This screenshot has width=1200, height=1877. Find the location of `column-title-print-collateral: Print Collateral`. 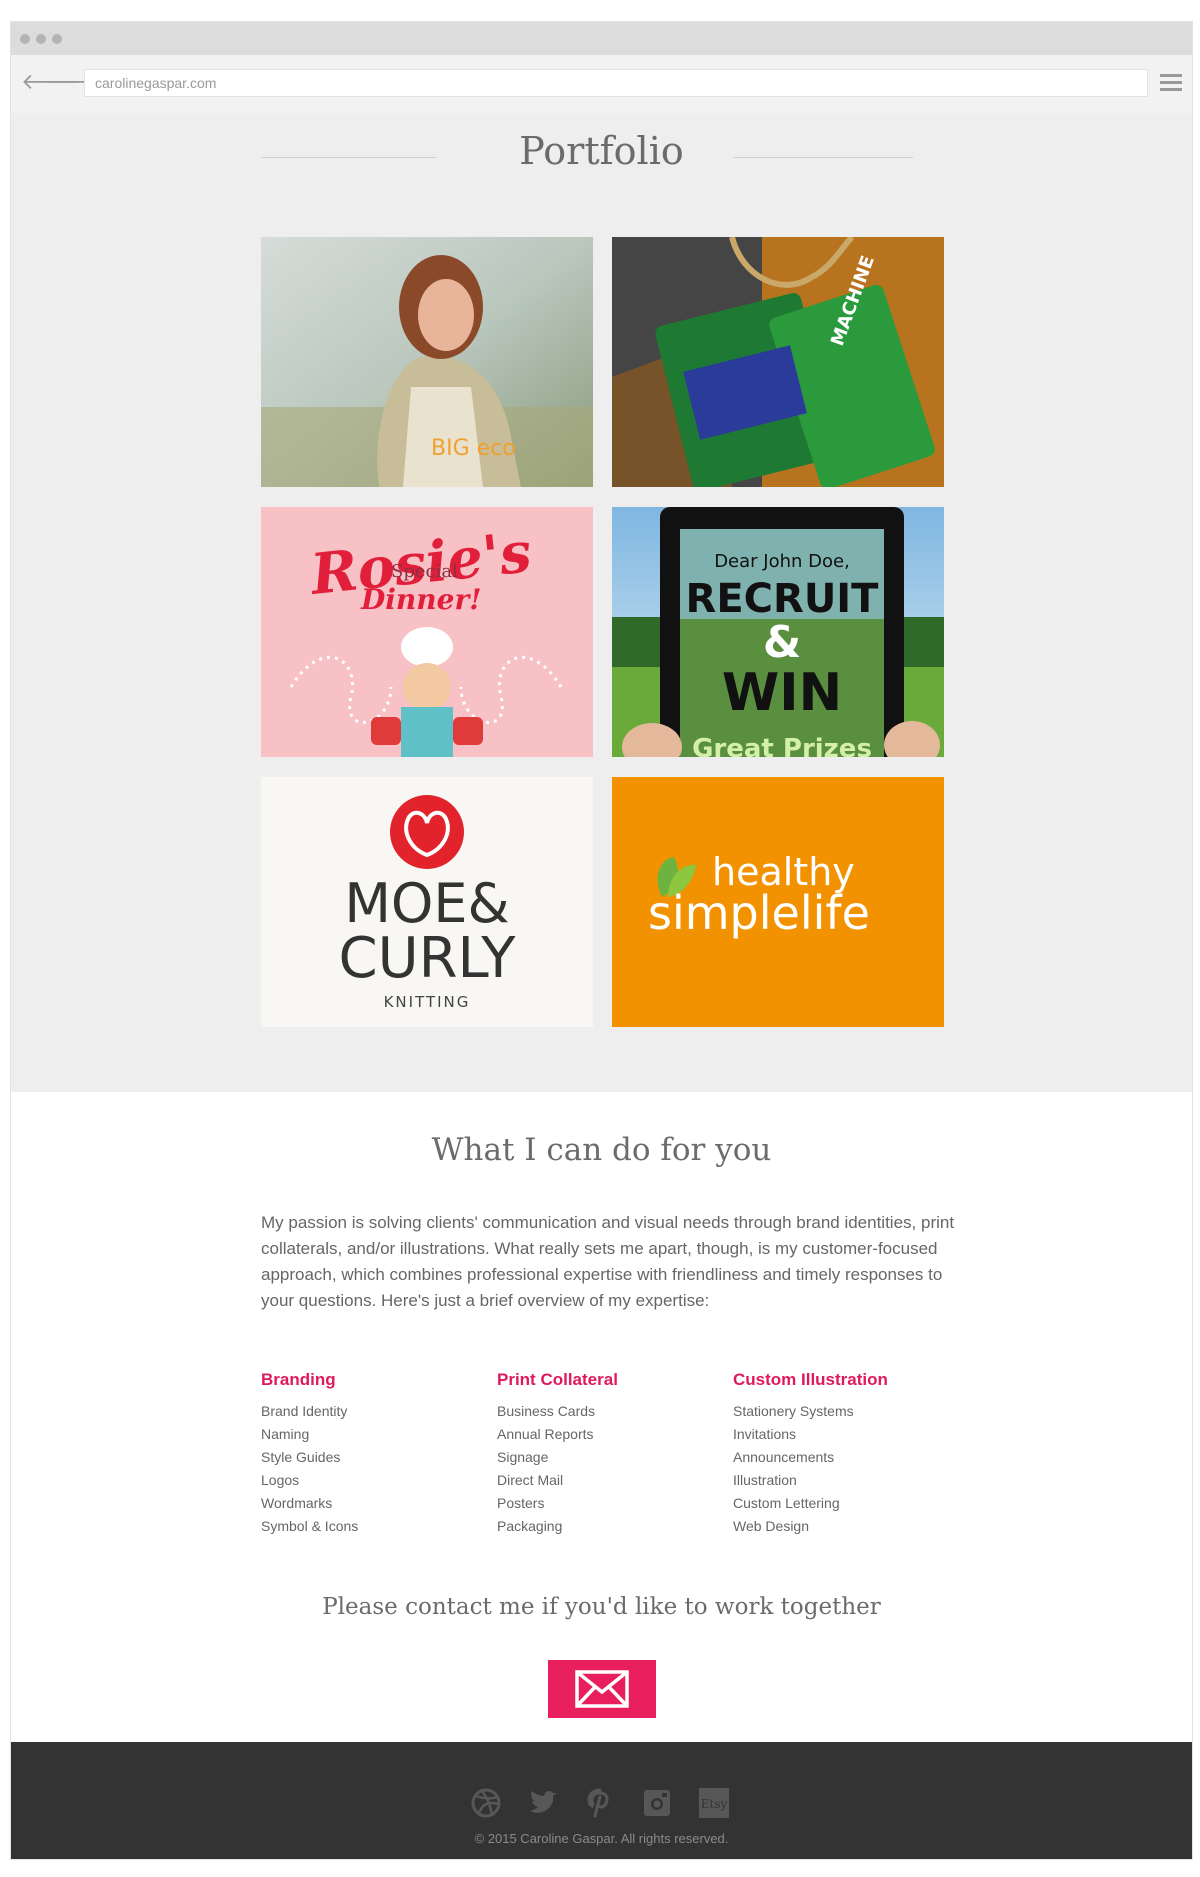

column-title-print-collateral: Print Collateral is located at coordinates (557, 1379).